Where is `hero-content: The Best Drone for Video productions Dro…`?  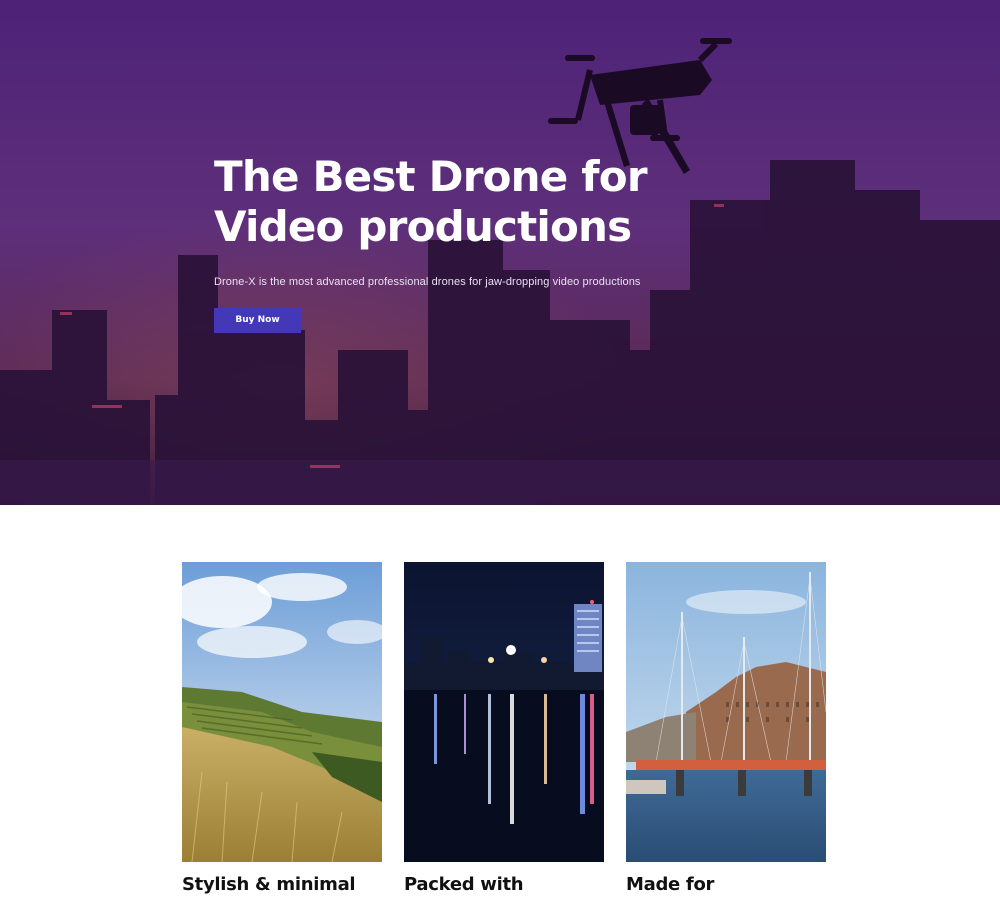 hero-content: The Best Drone for Video productions Dro… is located at coordinates (474, 242).